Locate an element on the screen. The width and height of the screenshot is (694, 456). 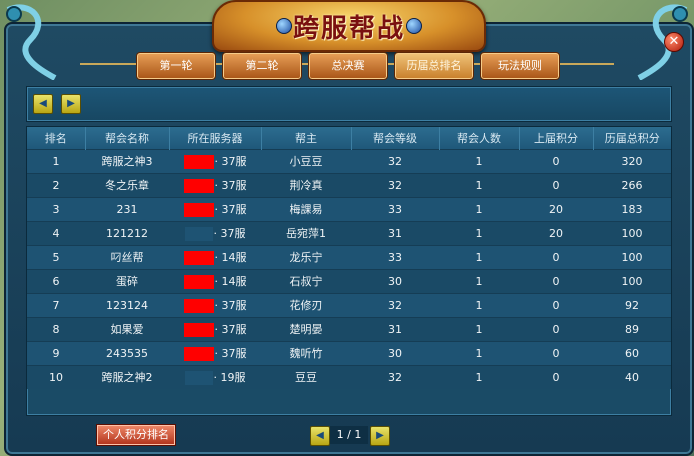
header-server: 所在服务器 is located at coordinates (215, 138).